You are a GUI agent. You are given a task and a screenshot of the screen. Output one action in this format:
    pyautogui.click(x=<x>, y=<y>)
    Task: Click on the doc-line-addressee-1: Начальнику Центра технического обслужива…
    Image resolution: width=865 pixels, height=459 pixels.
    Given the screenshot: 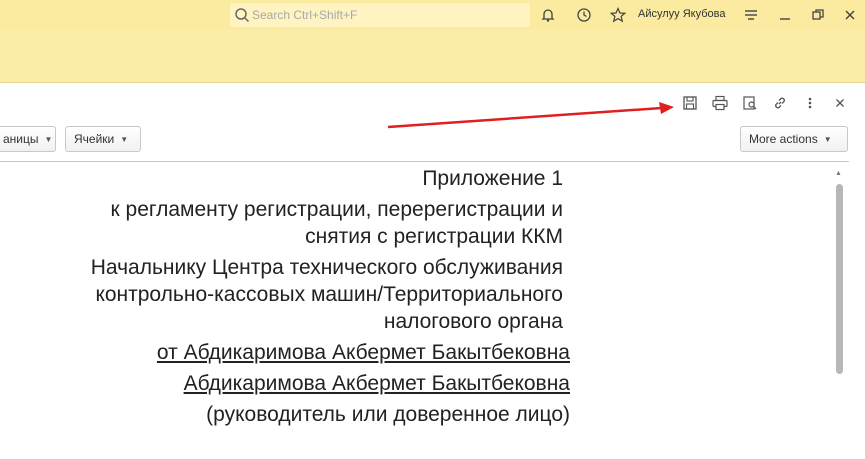 What is the action you would take?
    pyautogui.click(x=326, y=267)
    